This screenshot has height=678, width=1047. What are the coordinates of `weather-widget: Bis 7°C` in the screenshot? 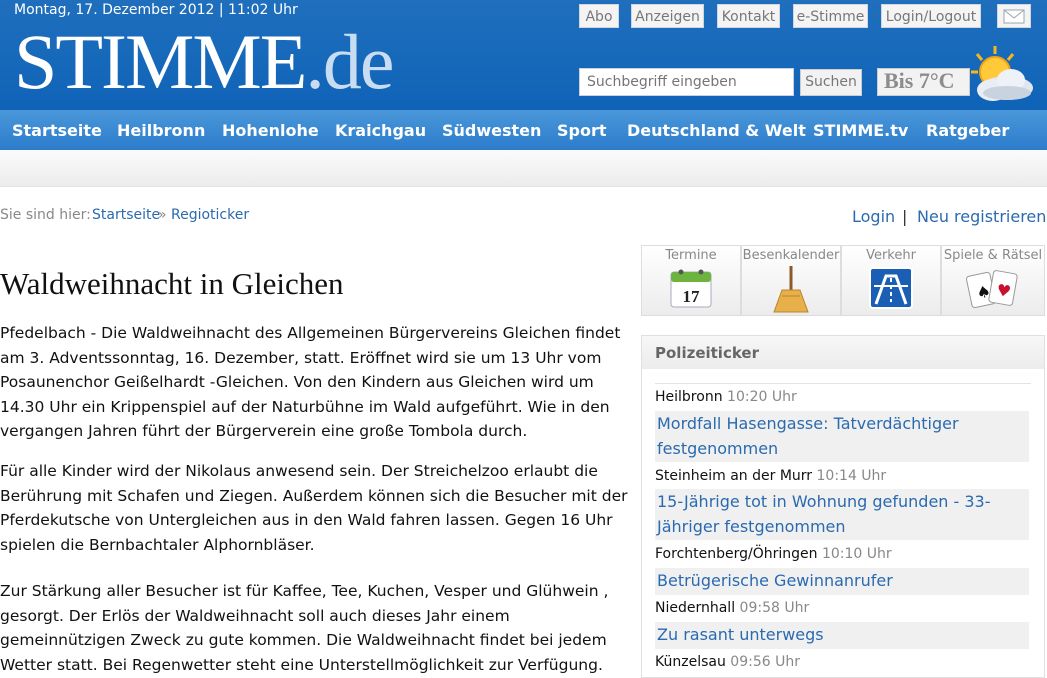 It's located at (923, 82).